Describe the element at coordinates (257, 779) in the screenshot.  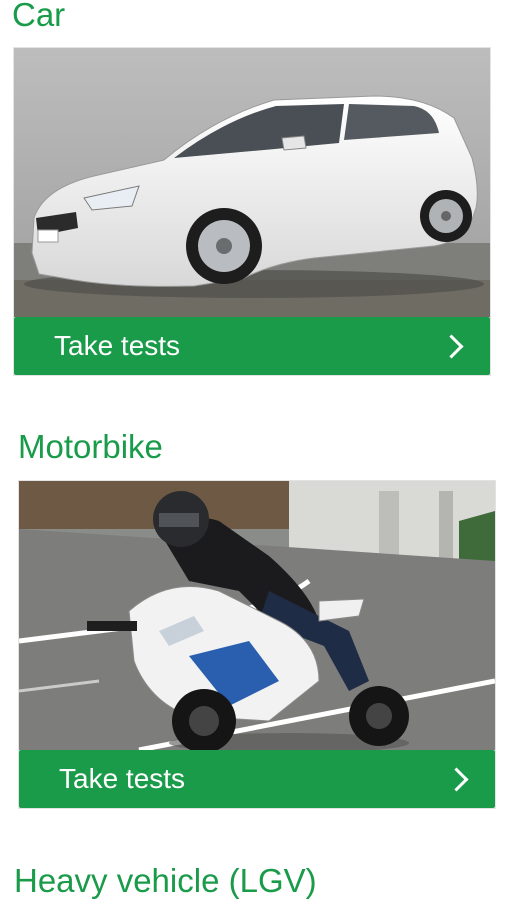
I see `take-tests-button-motorbike: Take tests` at that location.